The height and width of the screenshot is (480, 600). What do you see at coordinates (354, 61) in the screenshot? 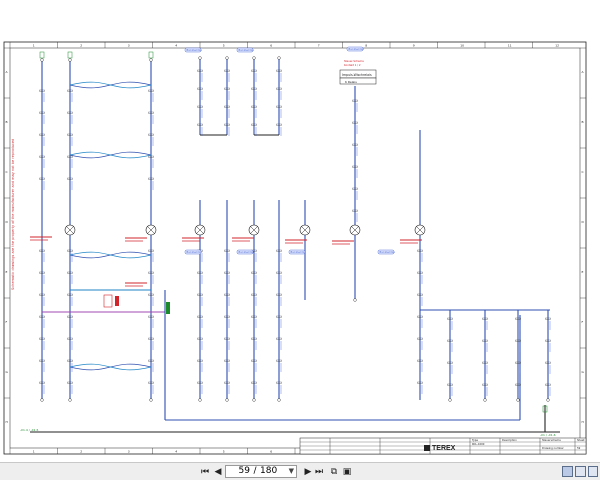
I see `relay-note-line-1: Steuer-Schema` at bounding box center [354, 61].